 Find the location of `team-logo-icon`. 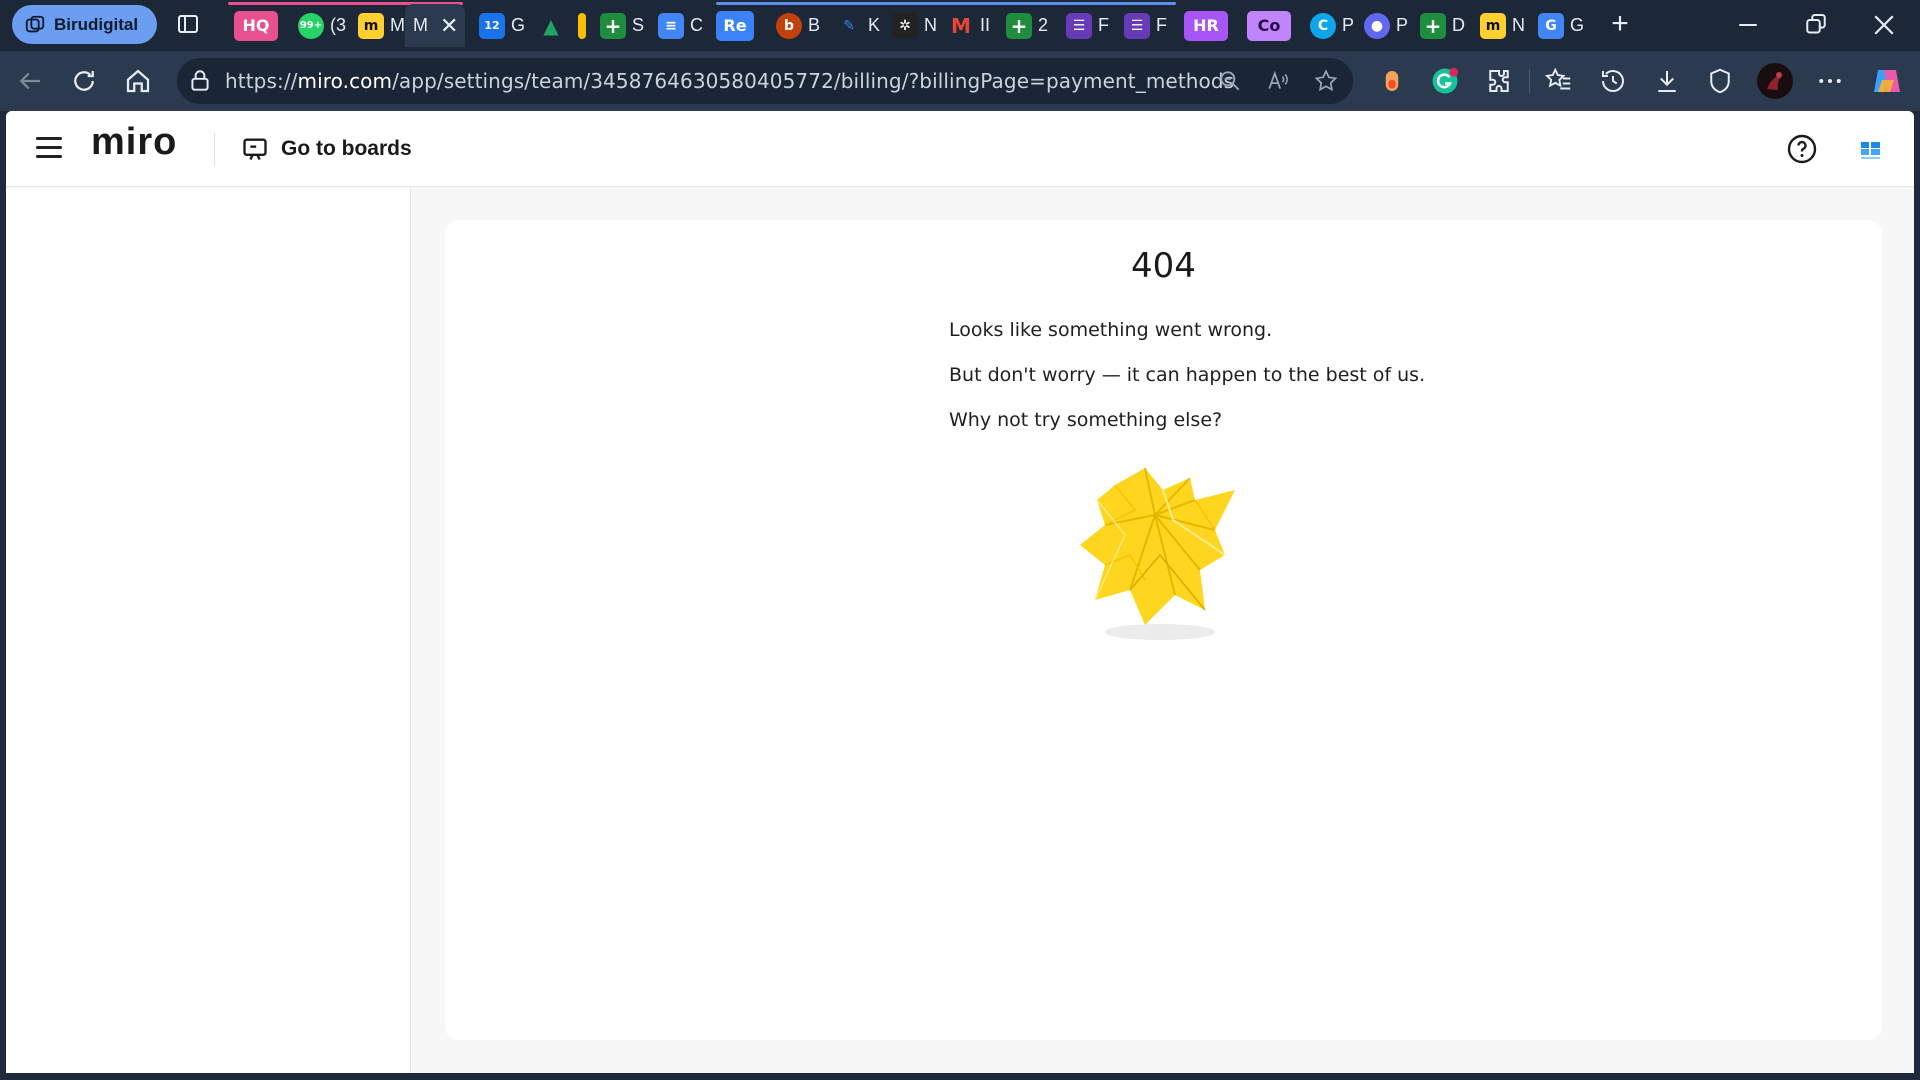

team-logo-icon is located at coordinates (1871, 149).